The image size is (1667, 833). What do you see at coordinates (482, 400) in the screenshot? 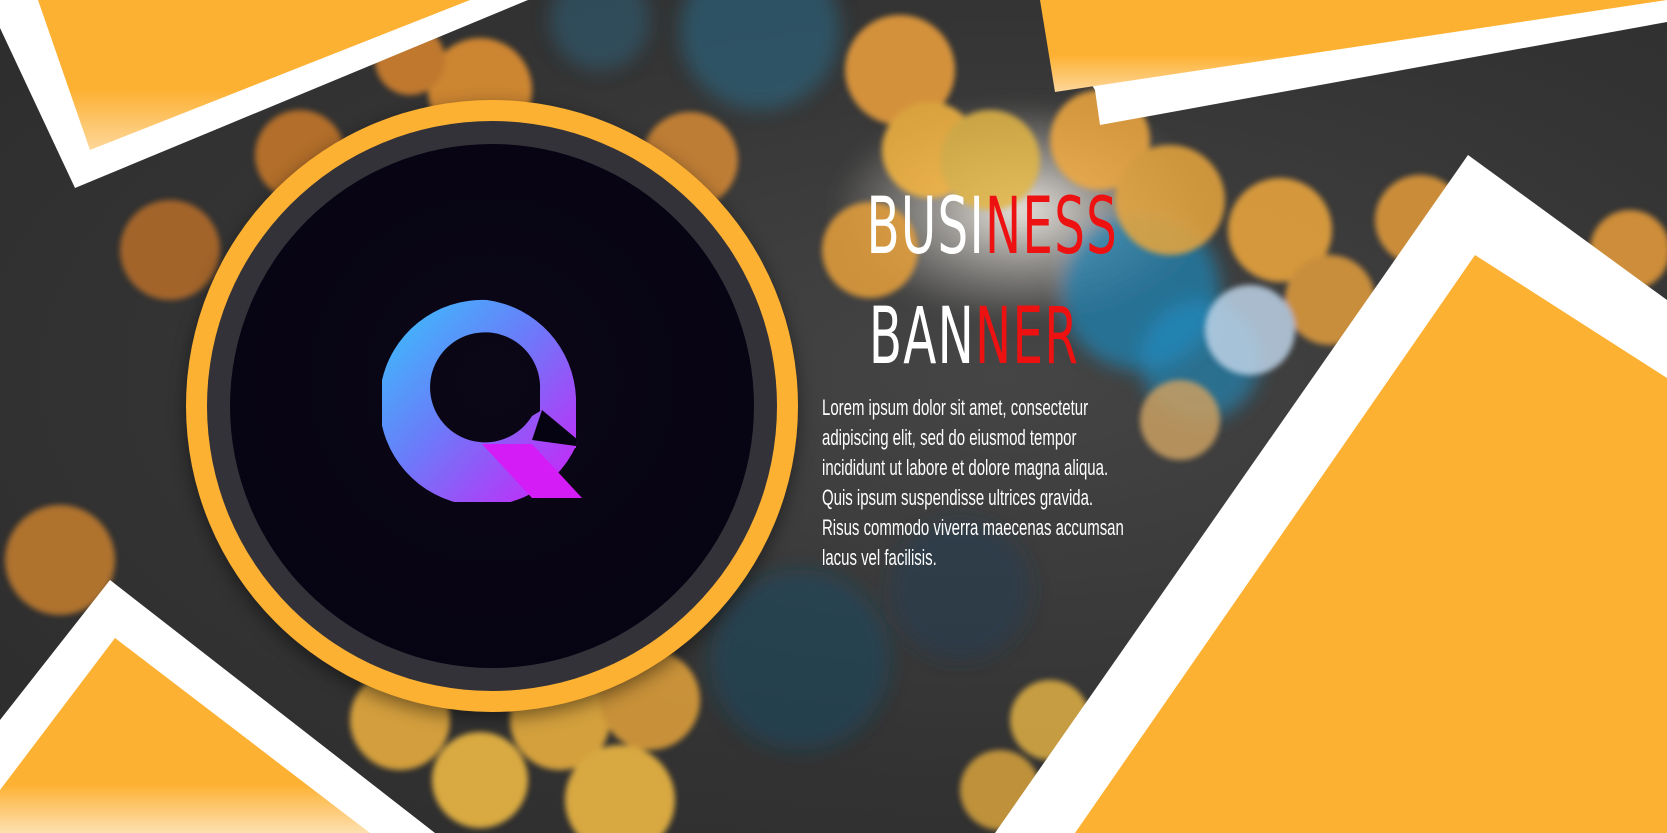
I see `q-letter-logo-icon` at bounding box center [482, 400].